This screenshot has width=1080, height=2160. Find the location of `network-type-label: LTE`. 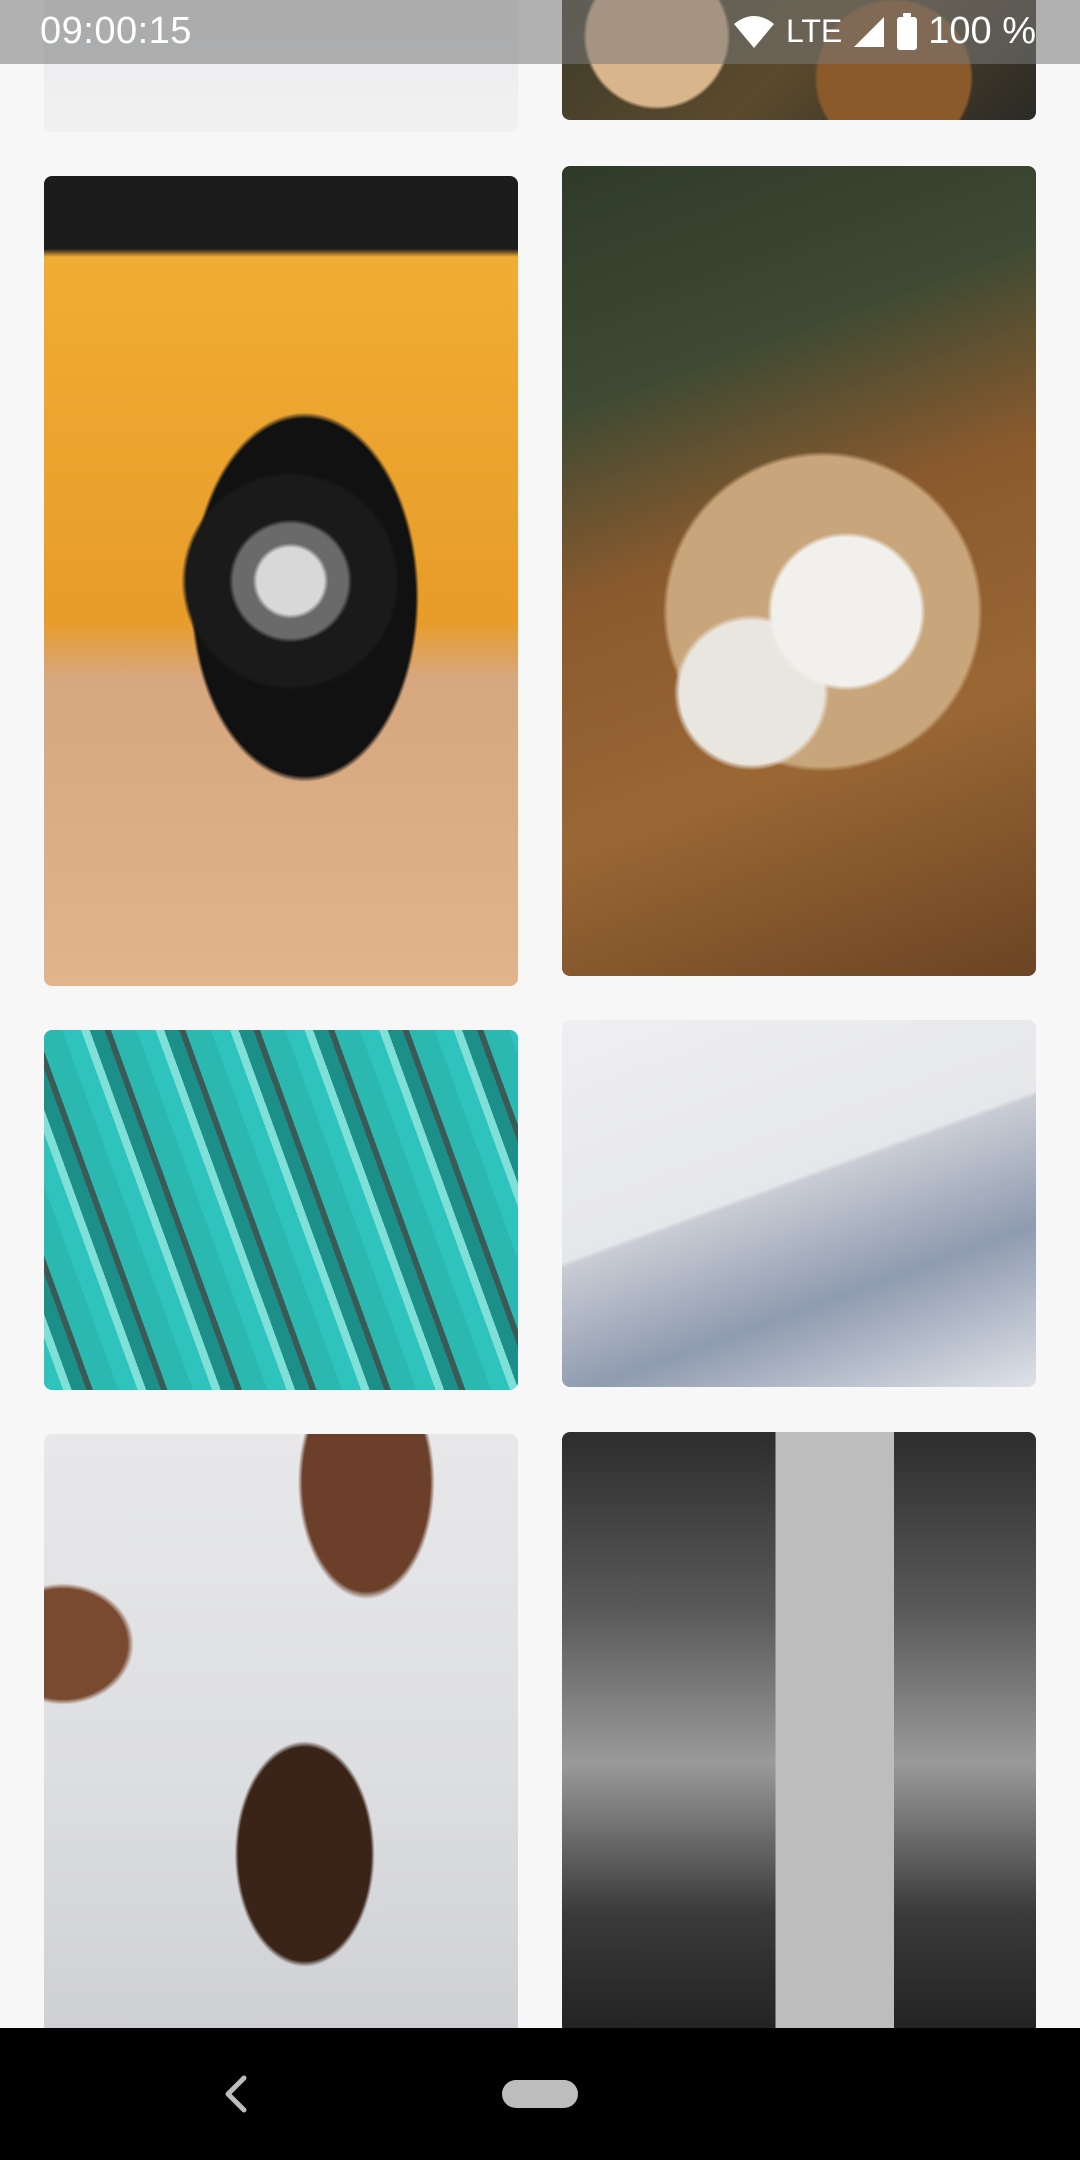

network-type-label: LTE is located at coordinates (814, 31).